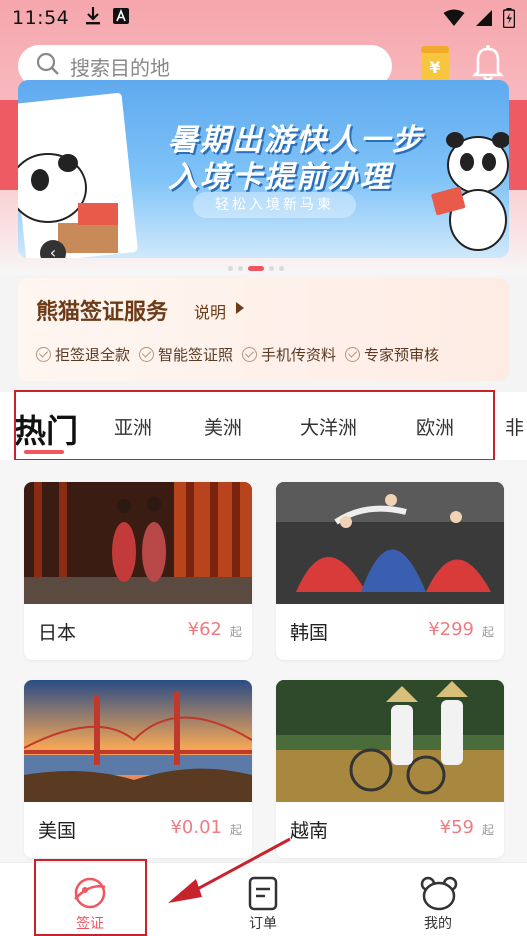 Image resolution: width=527 pixels, height=936 pixels. What do you see at coordinates (274, 205) in the screenshot?
I see `banner-subtitle: 轻松入境新马柬` at bounding box center [274, 205].